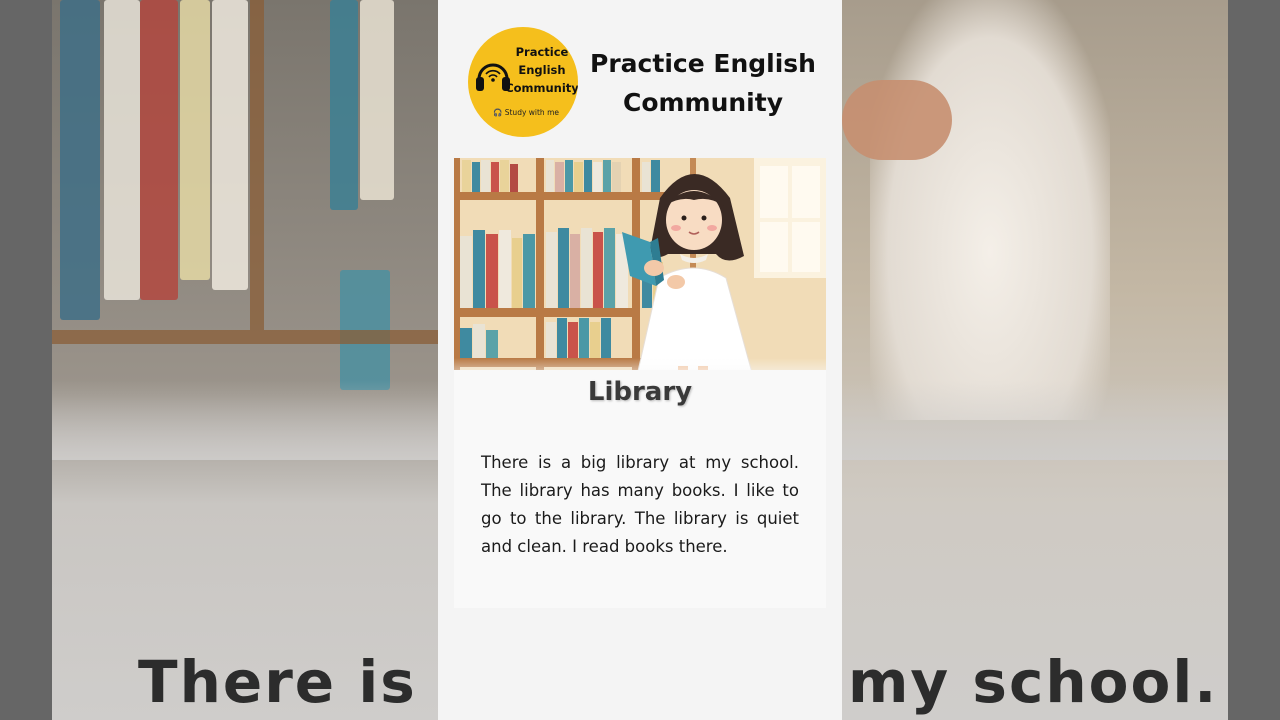 This screenshot has height=720, width=1280. What do you see at coordinates (990, 210) in the screenshot?
I see `background-dress` at bounding box center [990, 210].